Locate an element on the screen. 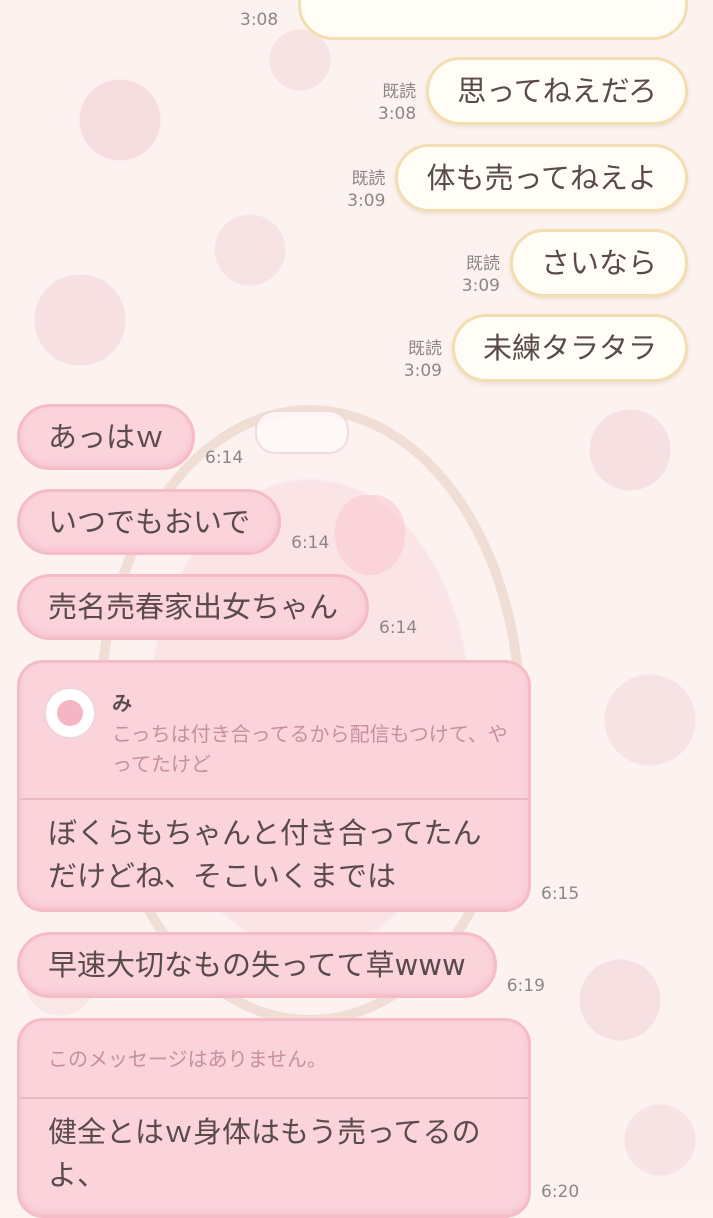  message-line: よ、 is located at coordinates (77, 1175).